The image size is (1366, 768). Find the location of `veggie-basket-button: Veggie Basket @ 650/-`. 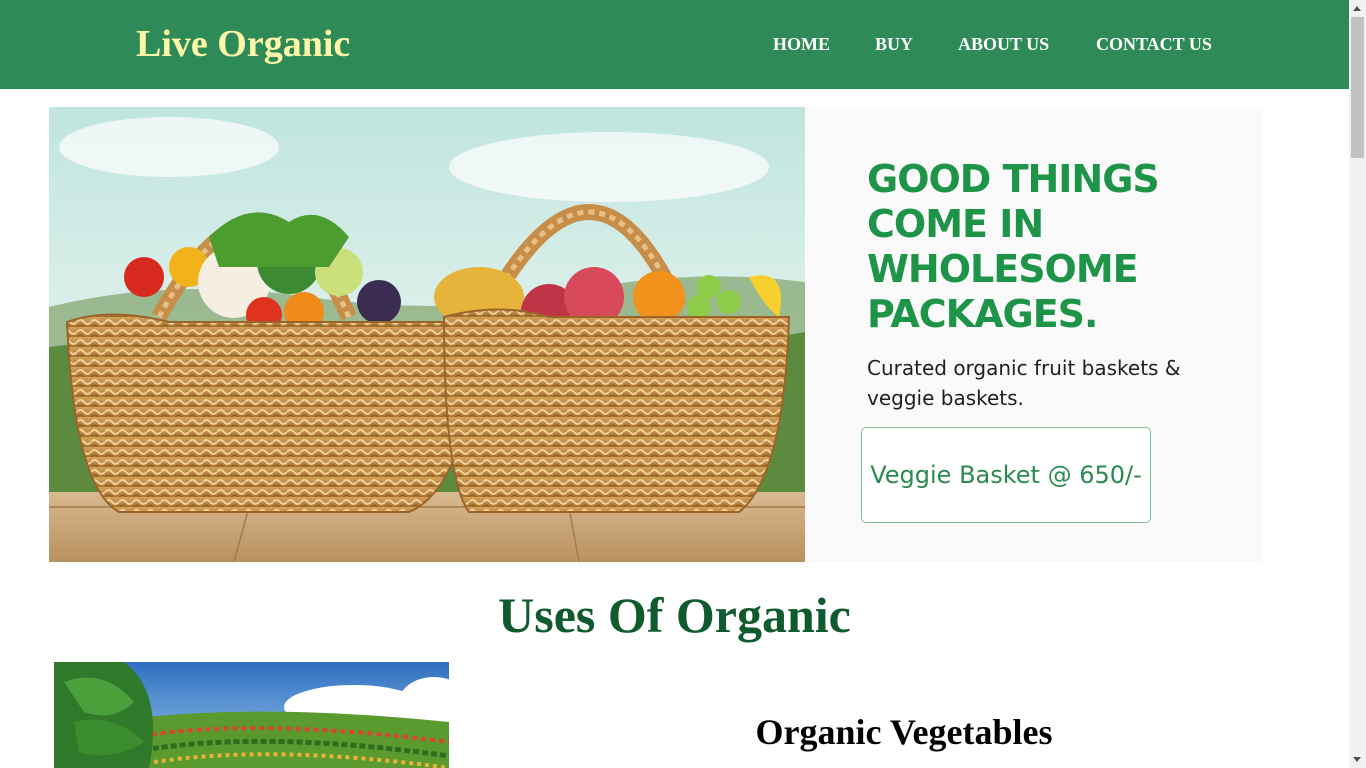

veggie-basket-button: Veggie Basket @ 650/- is located at coordinates (1006, 475).